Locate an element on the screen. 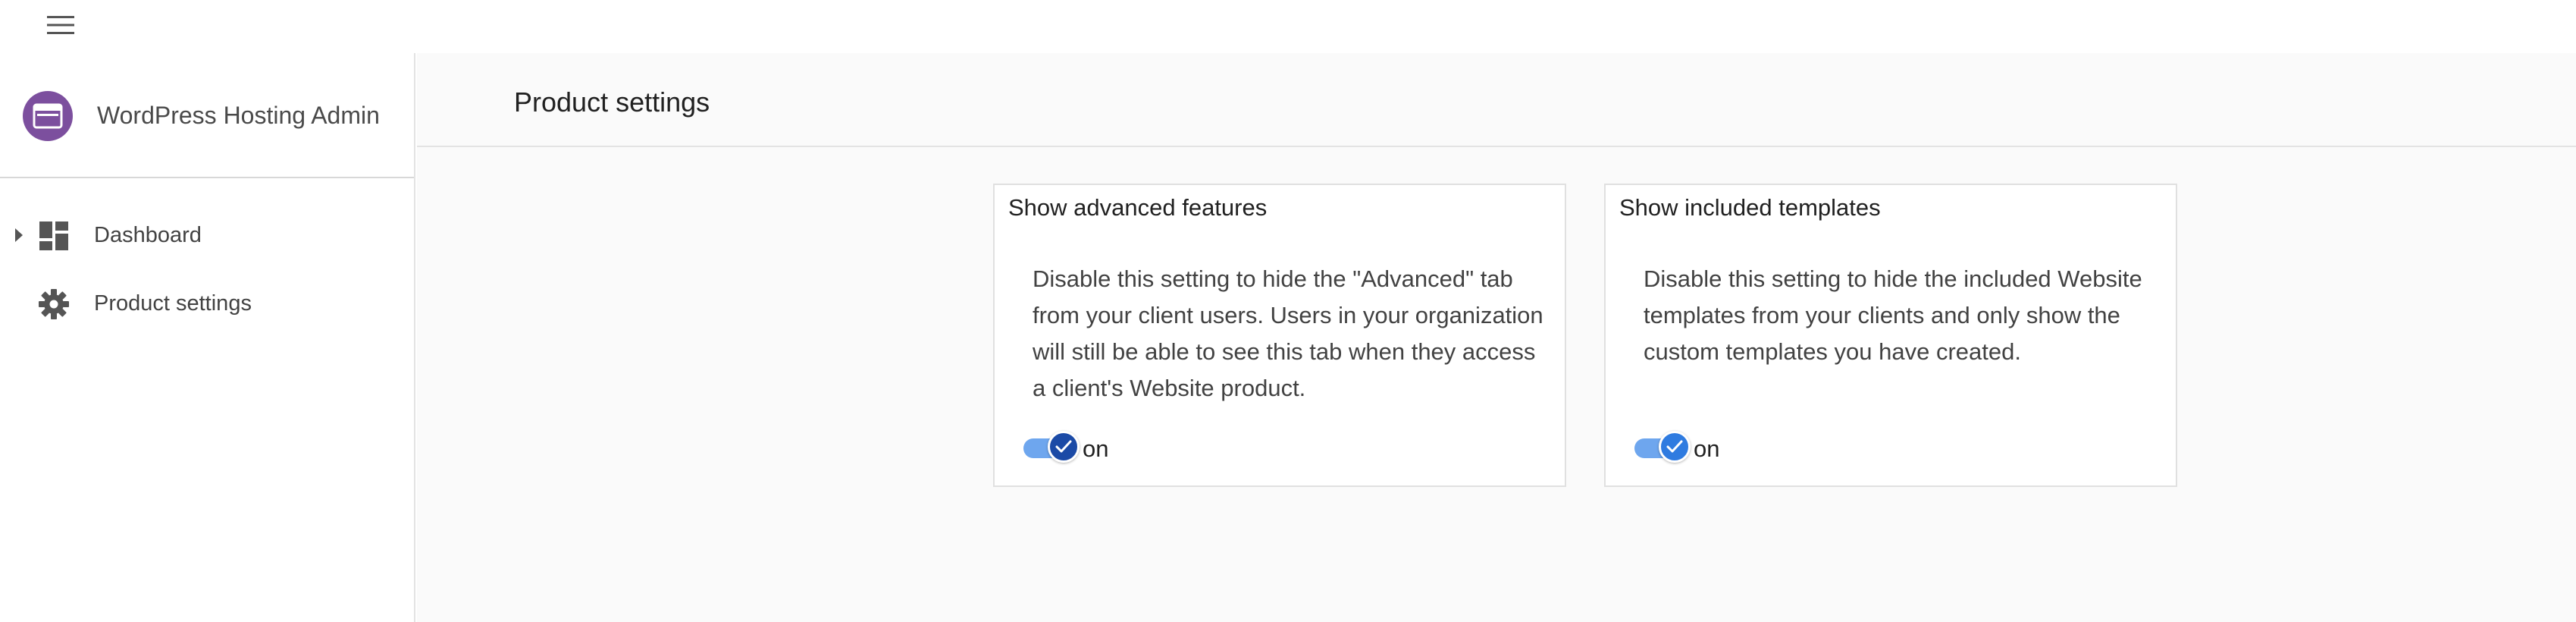 This screenshot has height=622, width=2576. advanced-features-toggle is located at coordinates (1051, 448).